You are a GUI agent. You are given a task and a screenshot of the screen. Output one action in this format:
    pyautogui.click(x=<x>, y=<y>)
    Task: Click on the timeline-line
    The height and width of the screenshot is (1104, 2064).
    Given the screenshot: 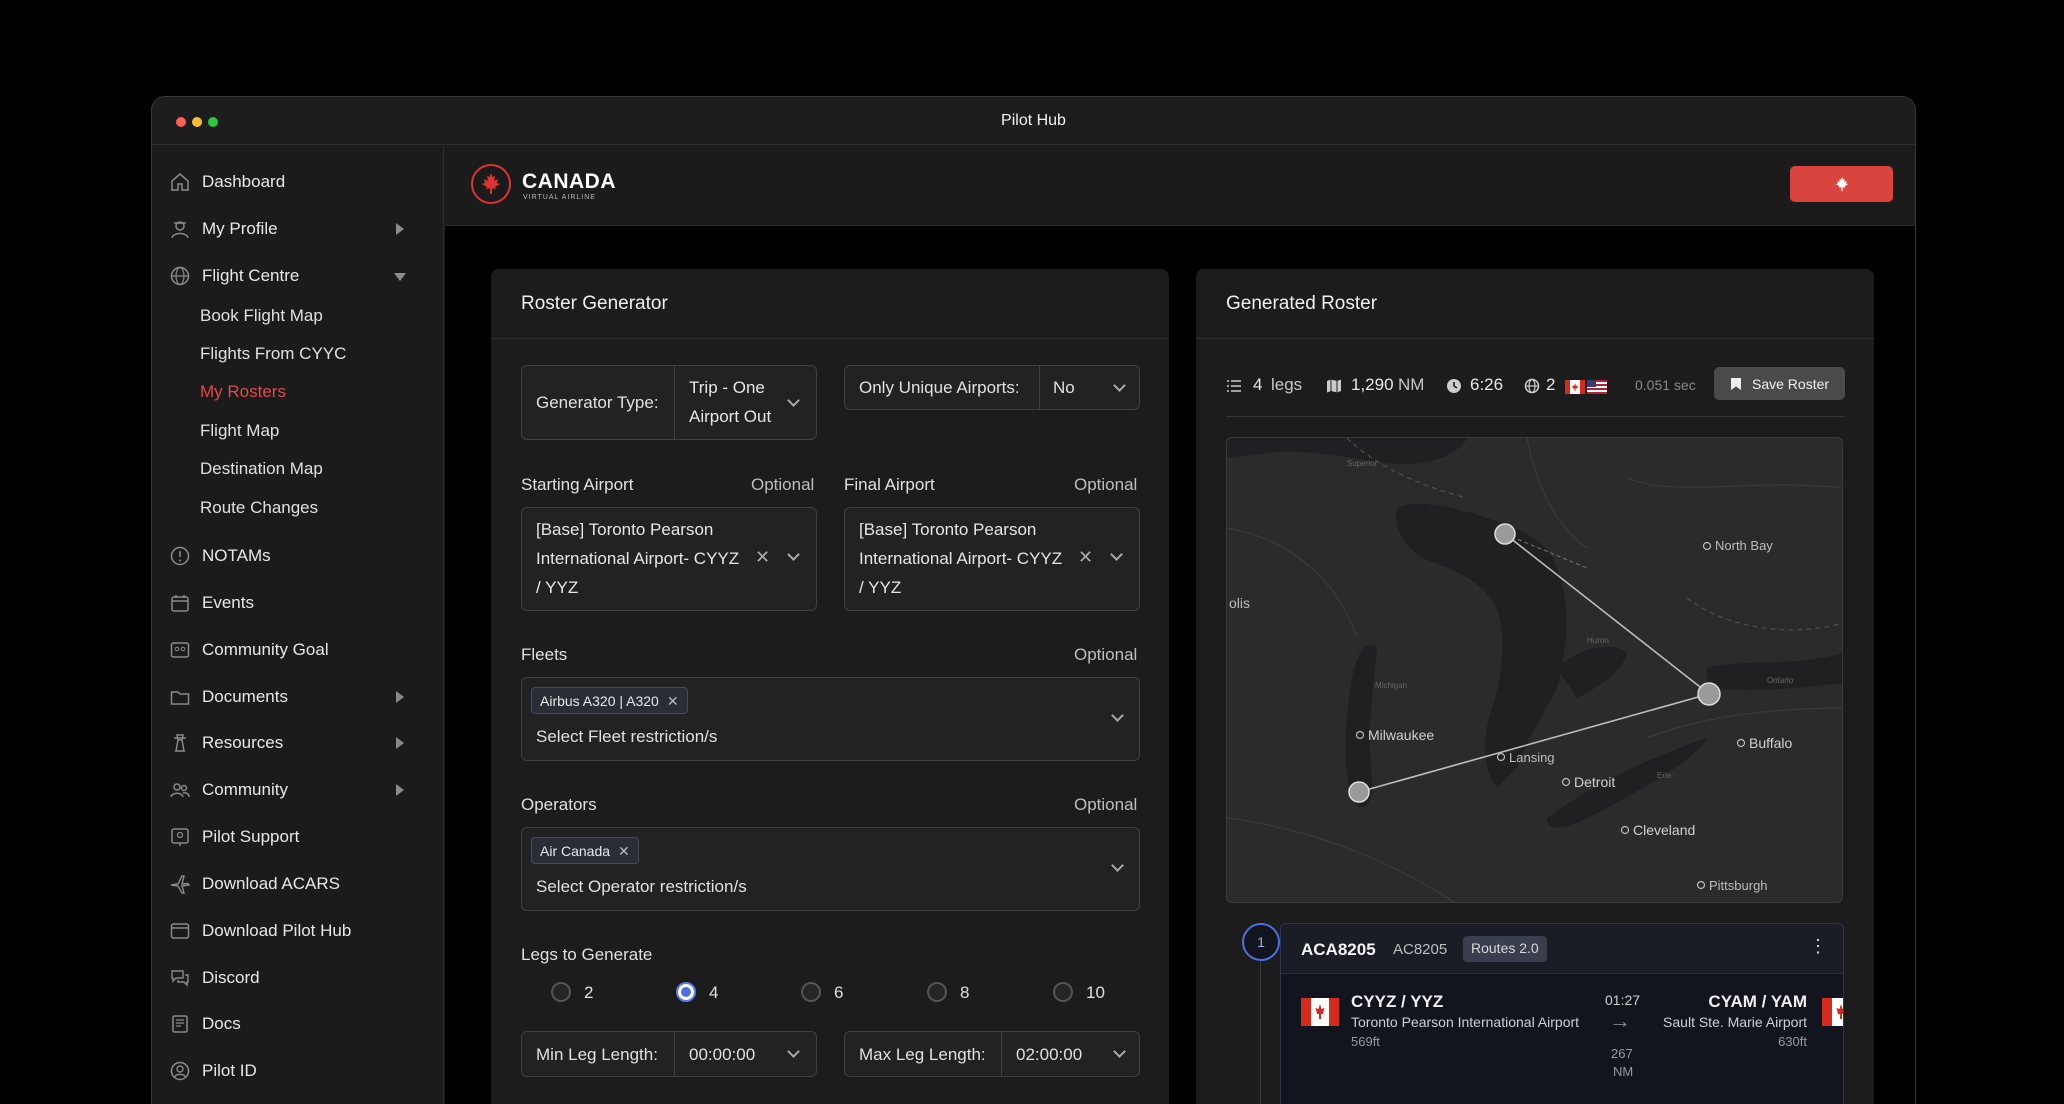 What is the action you would take?
    pyautogui.click(x=1260, y=1032)
    